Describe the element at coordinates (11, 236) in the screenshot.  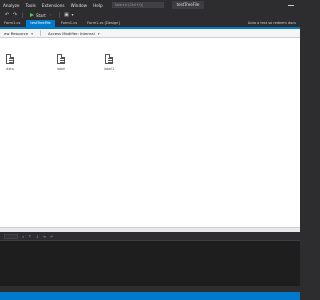
I see `output-source-dropdown` at that location.